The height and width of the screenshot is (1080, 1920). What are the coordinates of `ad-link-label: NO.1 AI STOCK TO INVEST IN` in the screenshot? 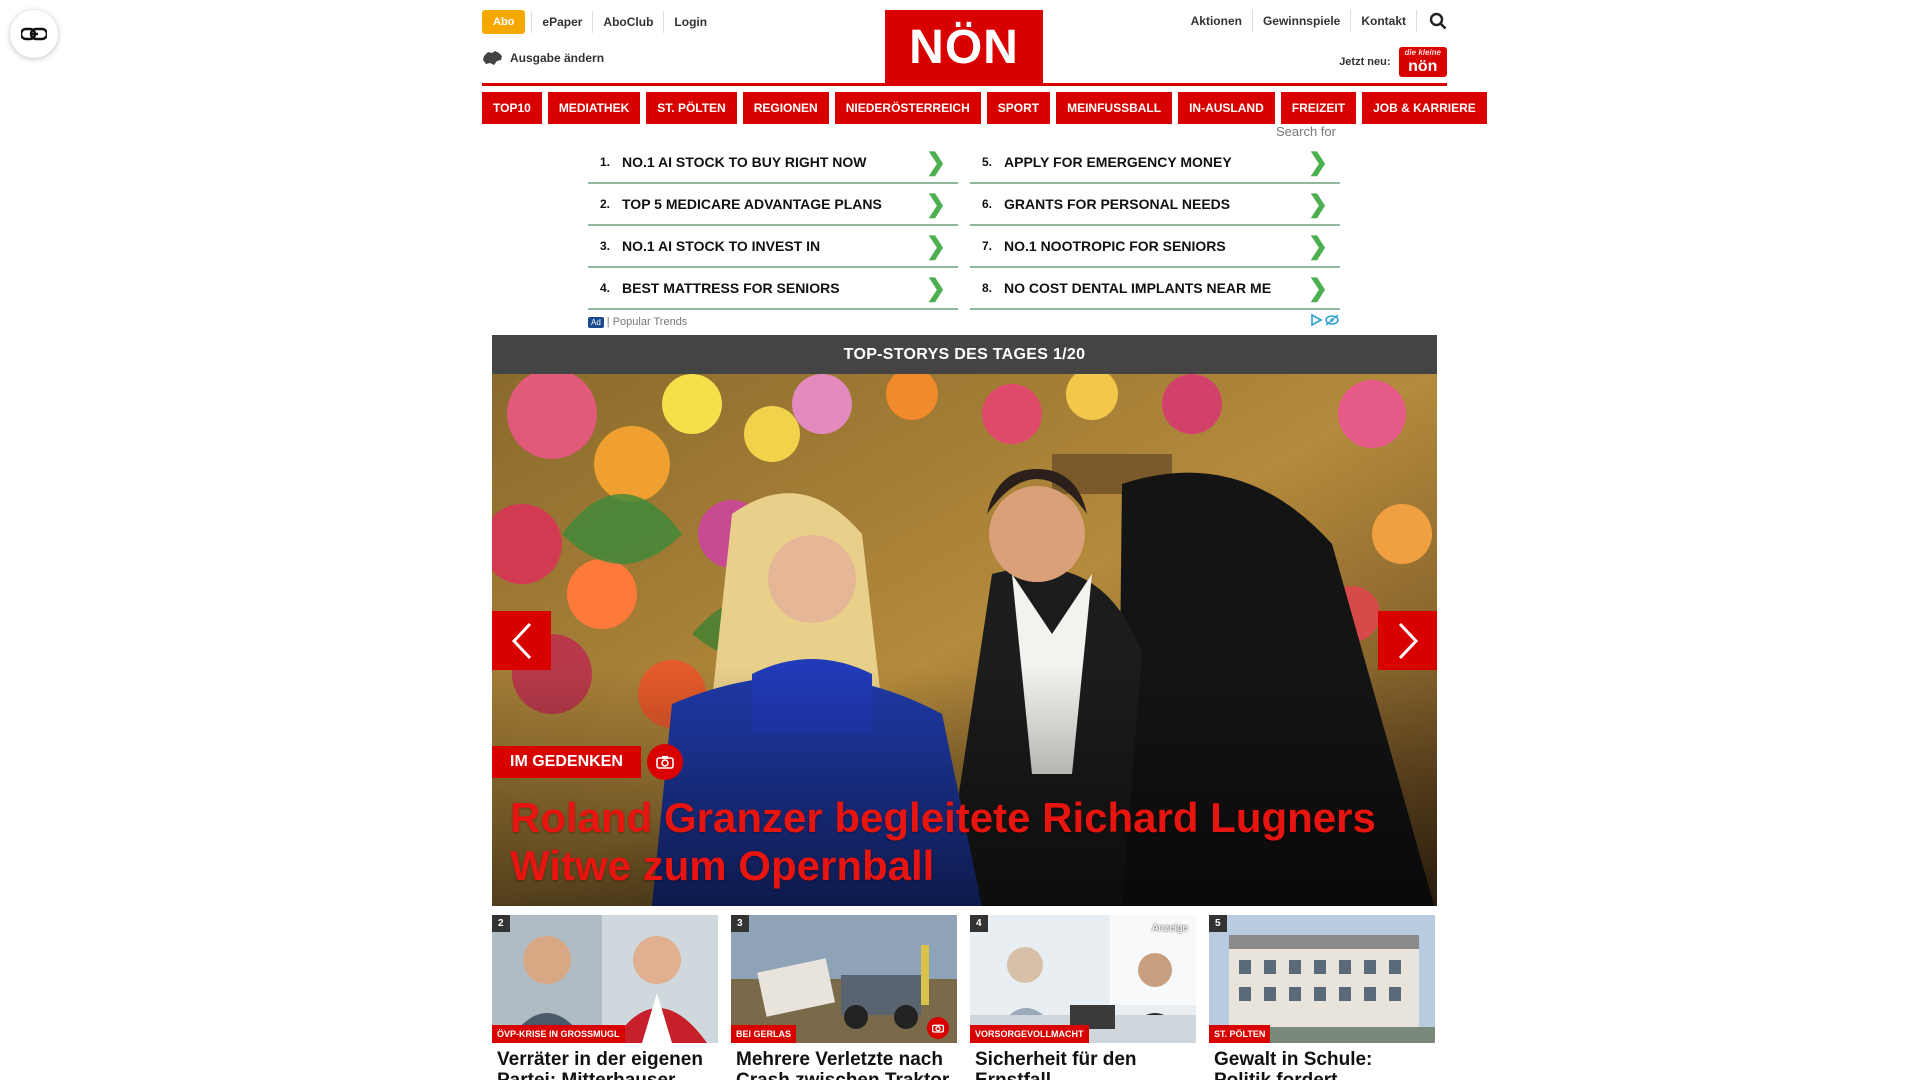 It's located at (721, 246).